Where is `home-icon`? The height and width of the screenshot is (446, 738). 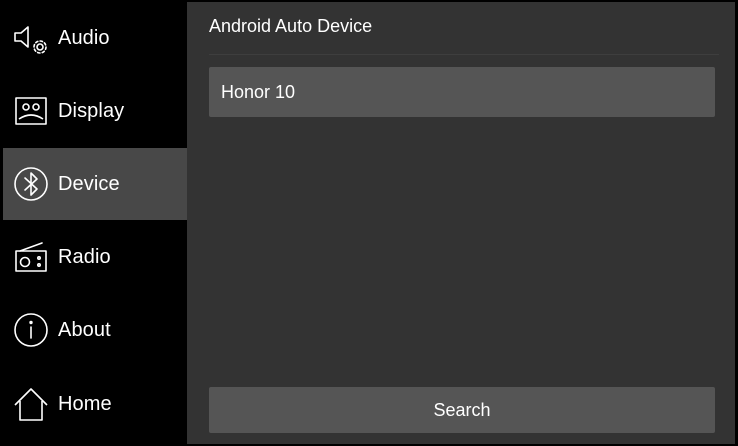
home-icon is located at coordinates (31, 404).